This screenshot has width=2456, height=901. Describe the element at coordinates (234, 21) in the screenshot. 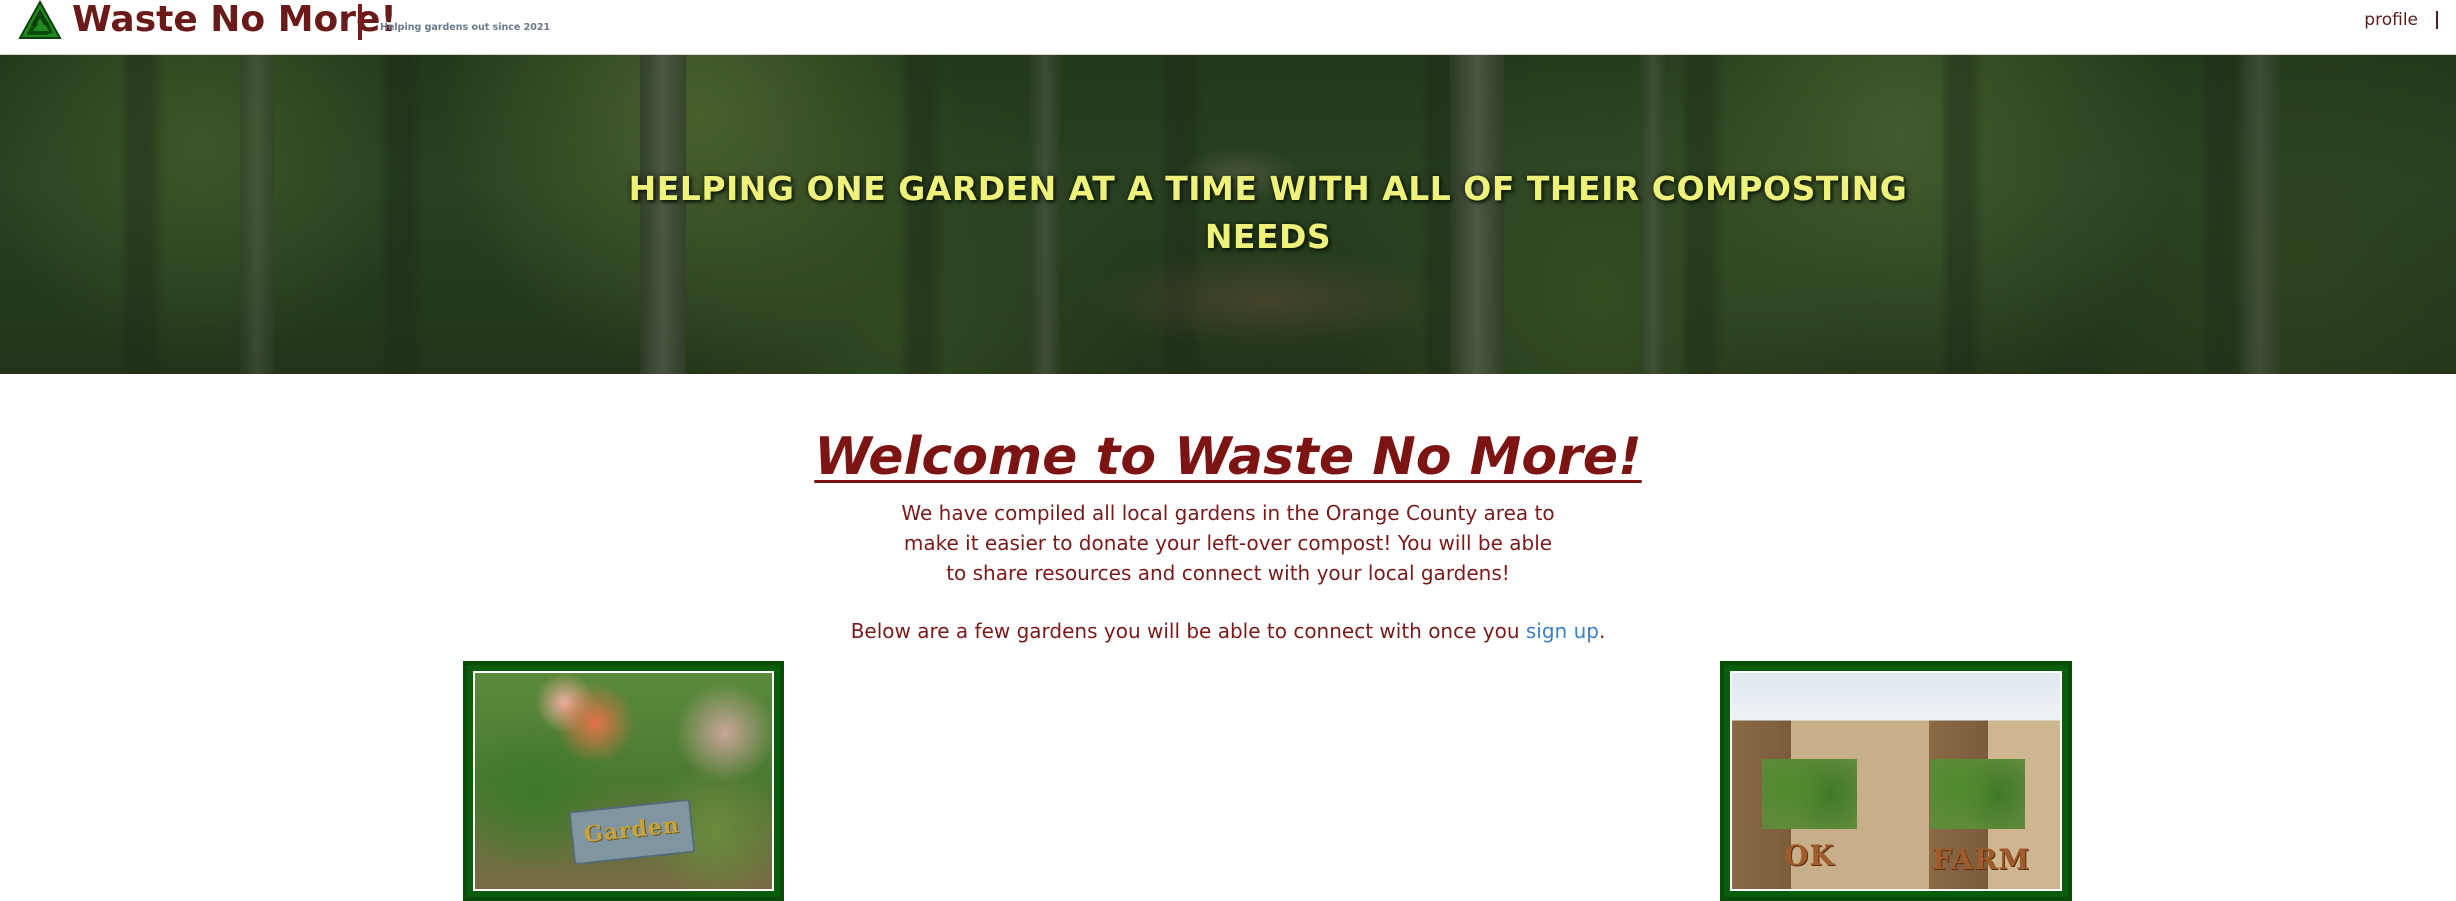

I see `brand-title: Waste No More!` at that location.